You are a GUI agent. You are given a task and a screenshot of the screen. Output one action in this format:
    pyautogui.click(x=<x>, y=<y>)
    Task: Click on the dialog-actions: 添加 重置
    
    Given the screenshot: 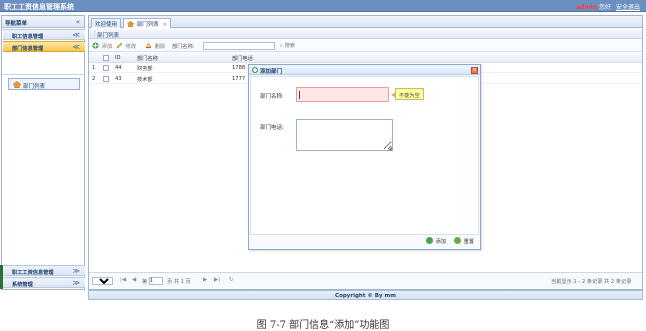 What is the action you would take?
    pyautogui.click(x=364, y=242)
    